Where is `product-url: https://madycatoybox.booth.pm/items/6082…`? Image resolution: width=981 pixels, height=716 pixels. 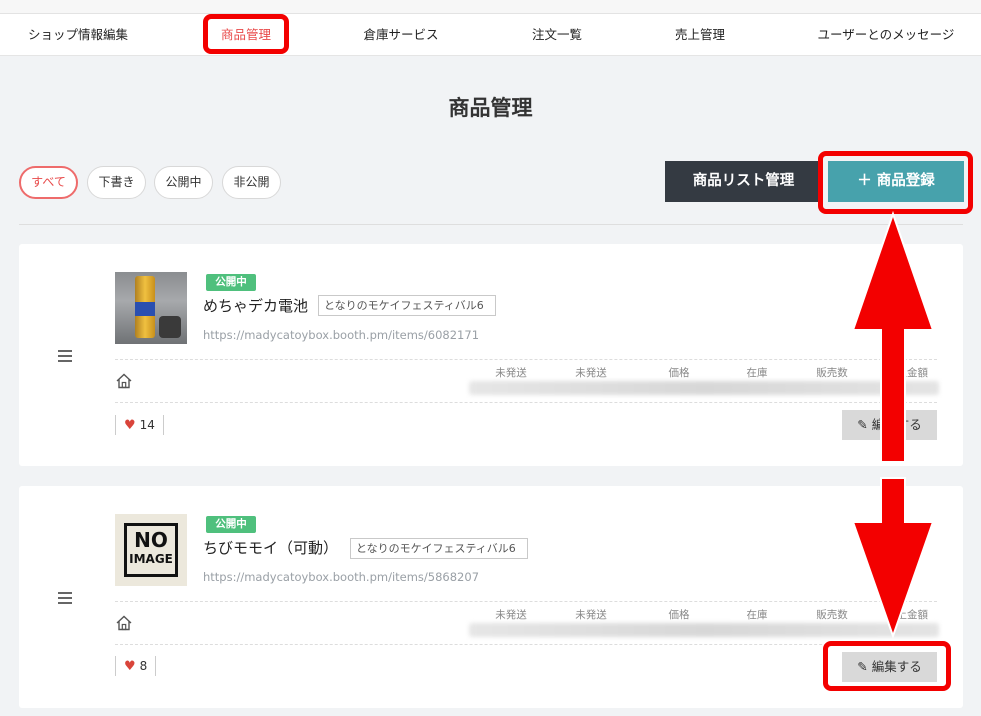
product-url: https://madycatoybox.booth.pm/items/6082… is located at coordinates (341, 335).